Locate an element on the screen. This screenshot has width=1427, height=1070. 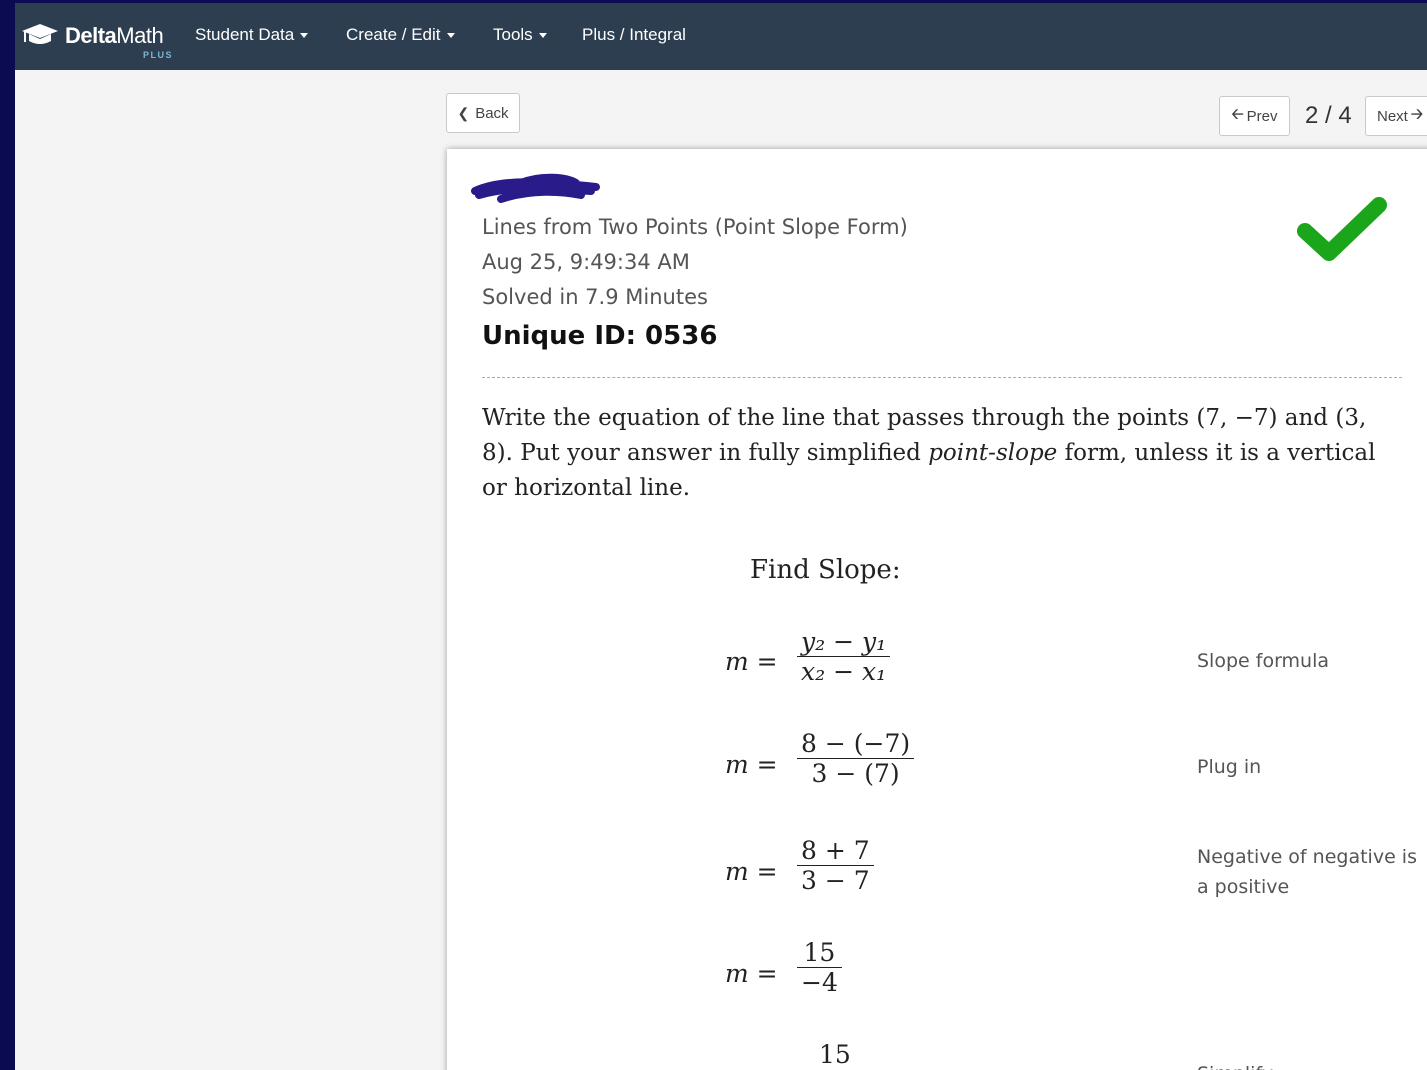
find-slope-heading: Find Slope: is located at coordinates (825, 570).